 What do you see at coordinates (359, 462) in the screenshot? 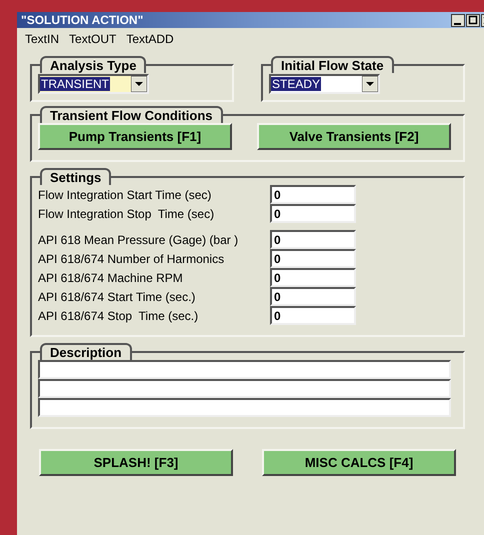
I see `action-button: MISC CALCS [F4]` at bounding box center [359, 462].